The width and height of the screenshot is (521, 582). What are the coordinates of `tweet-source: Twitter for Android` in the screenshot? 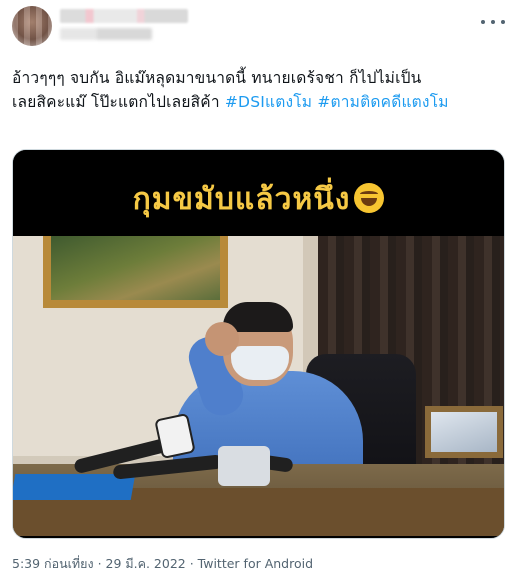 It's located at (255, 563).